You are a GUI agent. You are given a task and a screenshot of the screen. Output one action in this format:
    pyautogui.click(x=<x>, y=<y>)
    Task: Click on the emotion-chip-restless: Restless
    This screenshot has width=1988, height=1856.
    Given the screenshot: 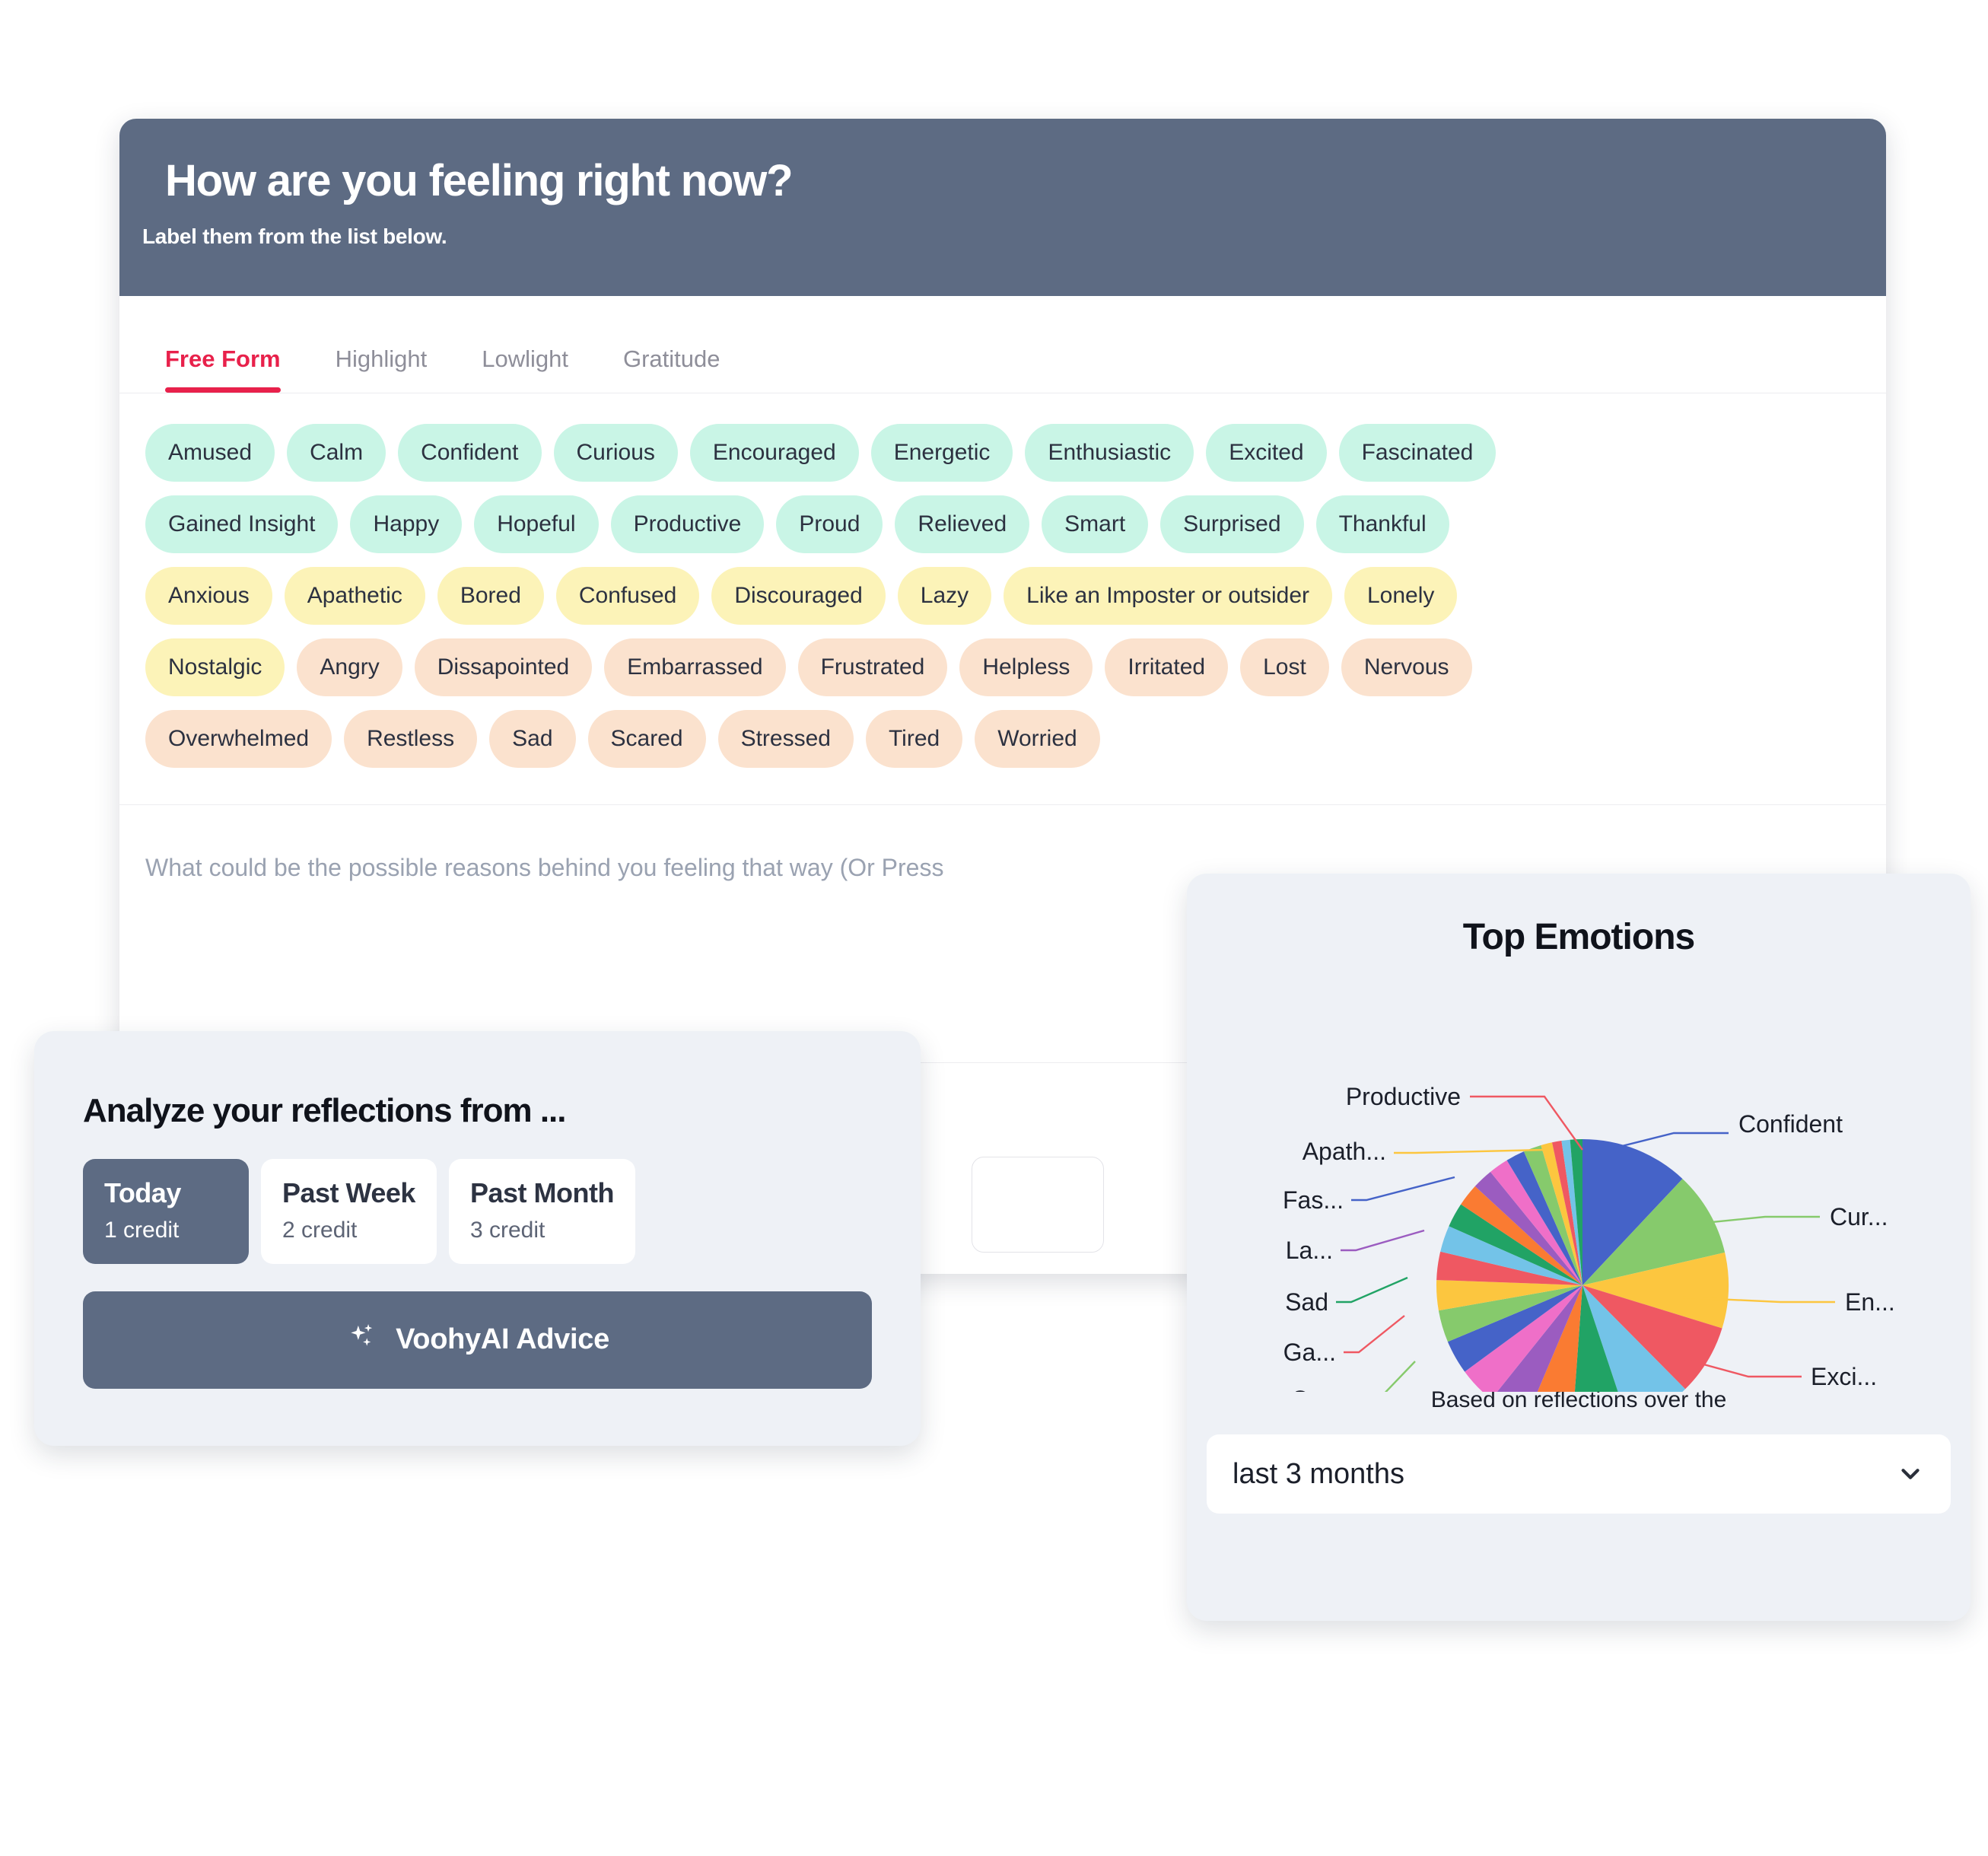 What is the action you would take?
    pyautogui.click(x=411, y=739)
    